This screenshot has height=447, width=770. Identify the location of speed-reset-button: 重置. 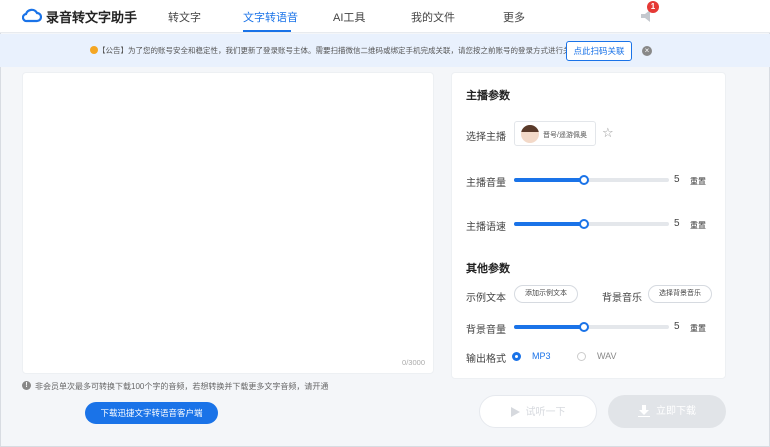
(698, 225).